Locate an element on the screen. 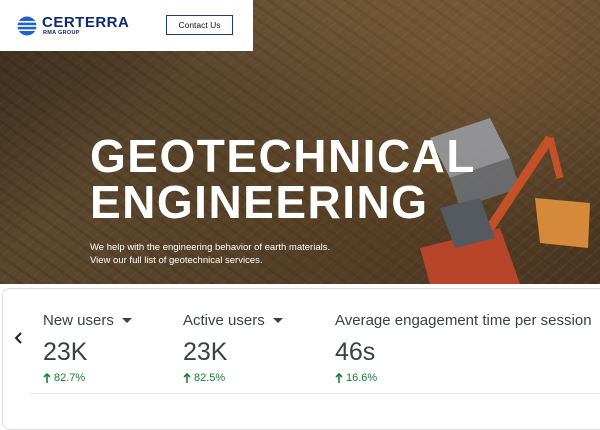 The image size is (600, 430). metric-change-value: 16.6% is located at coordinates (361, 378).